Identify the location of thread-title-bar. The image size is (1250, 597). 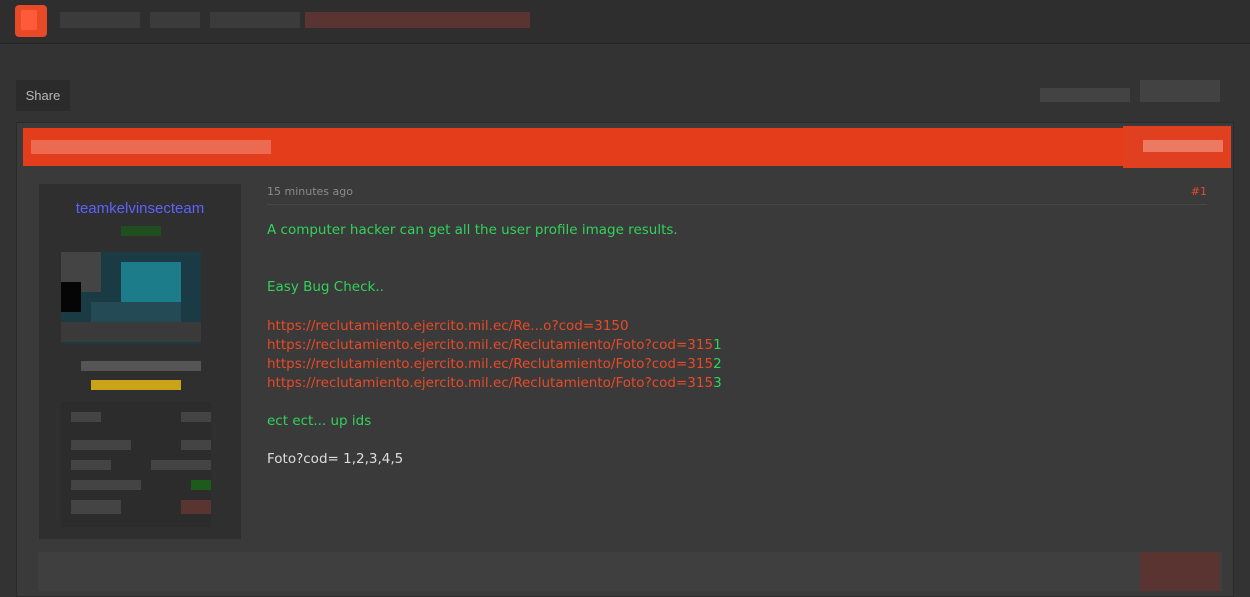
(627, 147).